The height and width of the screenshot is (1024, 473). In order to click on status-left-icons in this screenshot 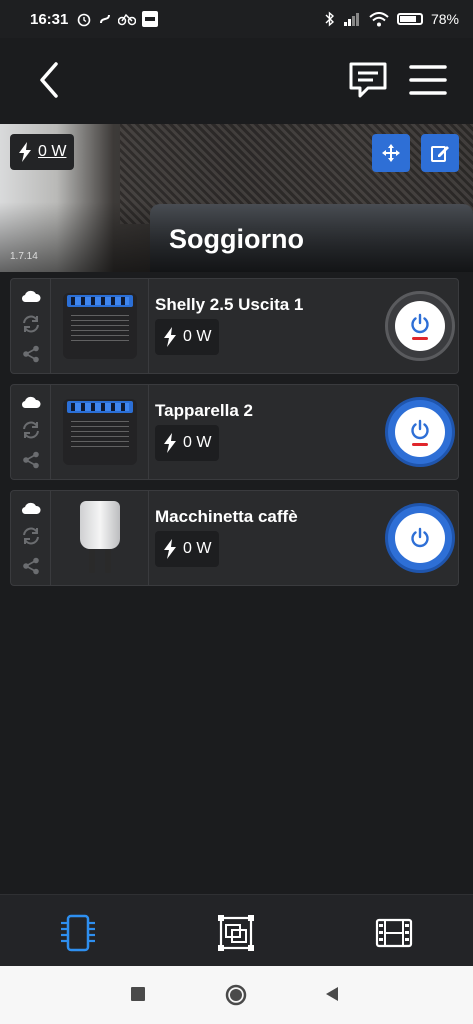, I will do `click(117, 19)`.